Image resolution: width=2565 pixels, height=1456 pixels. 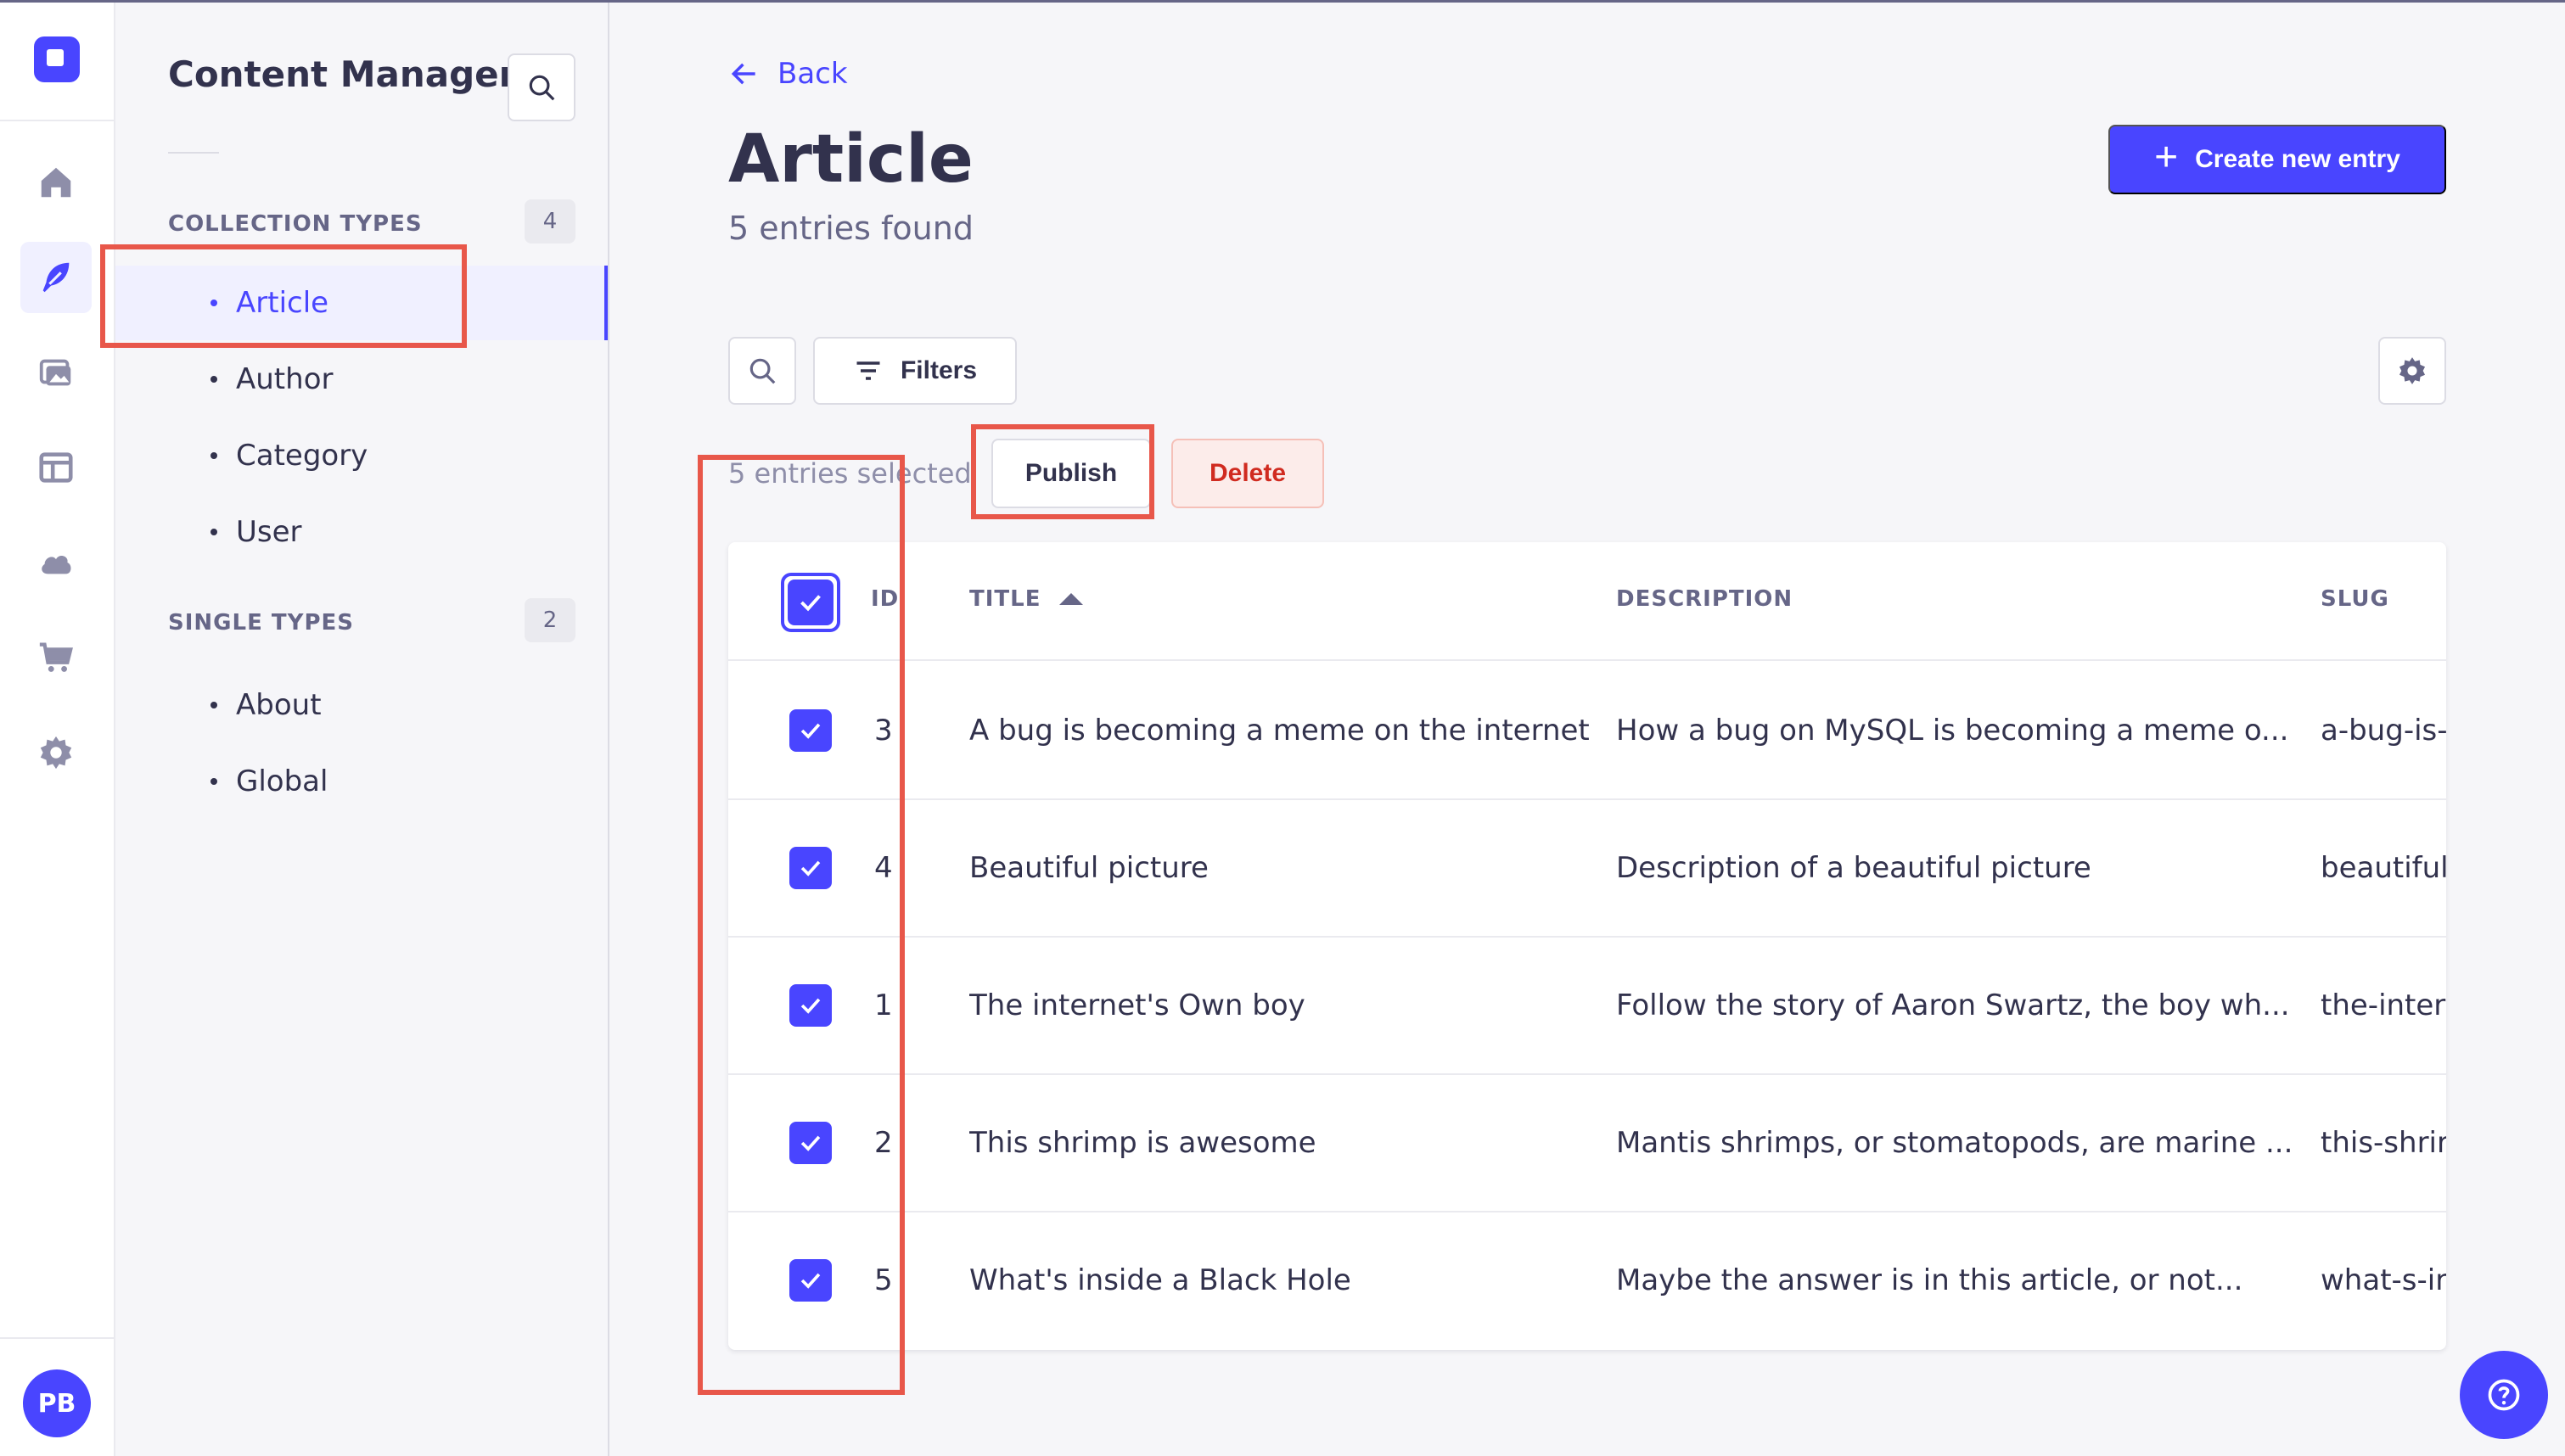 I want to click on table-header: ID TITLE DESCRIPTION SLUG, so click(x=1587, y=602).